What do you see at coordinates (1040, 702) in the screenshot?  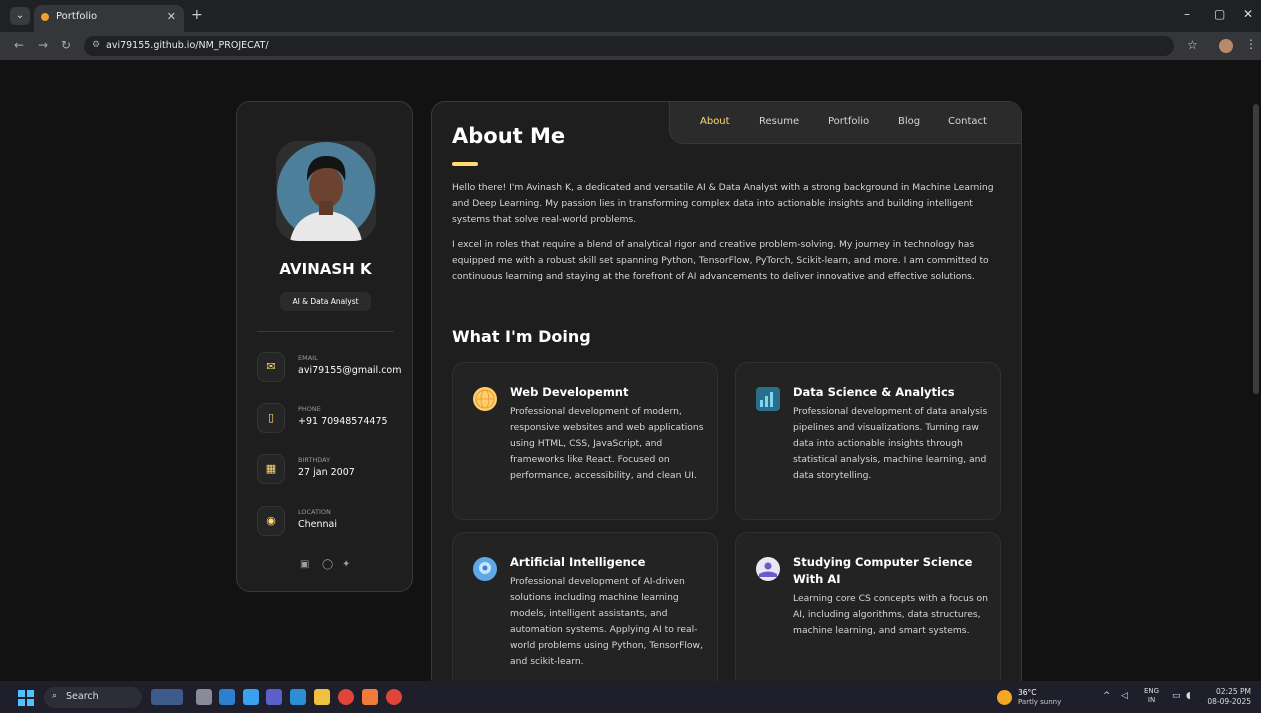 I see `weather-condition: Partly sunny` at bounding box center [1040, 702].